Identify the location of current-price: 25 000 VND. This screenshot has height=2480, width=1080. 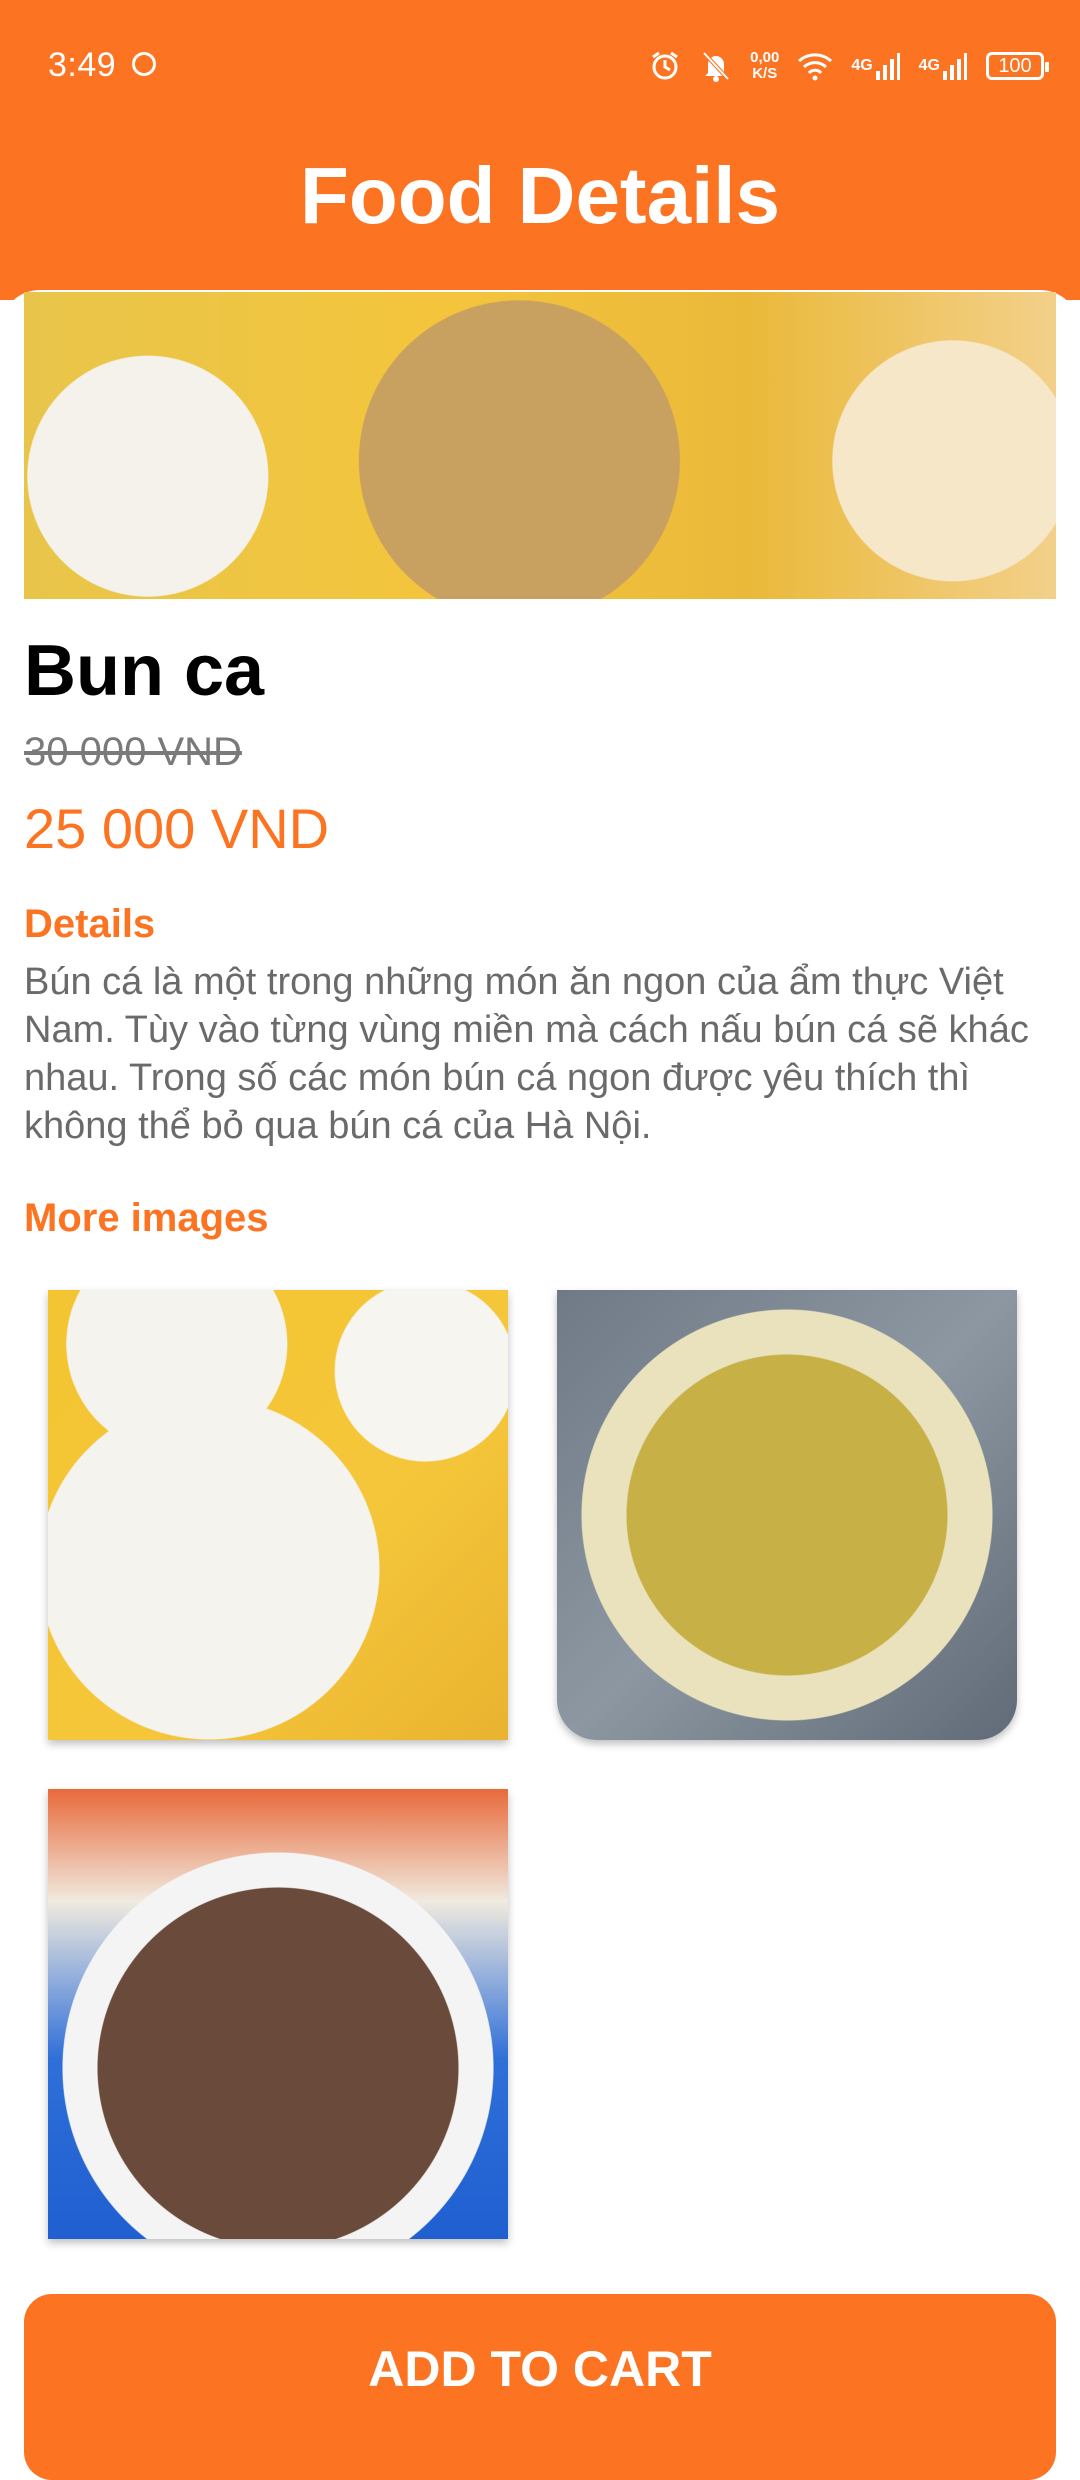
(177, 828).